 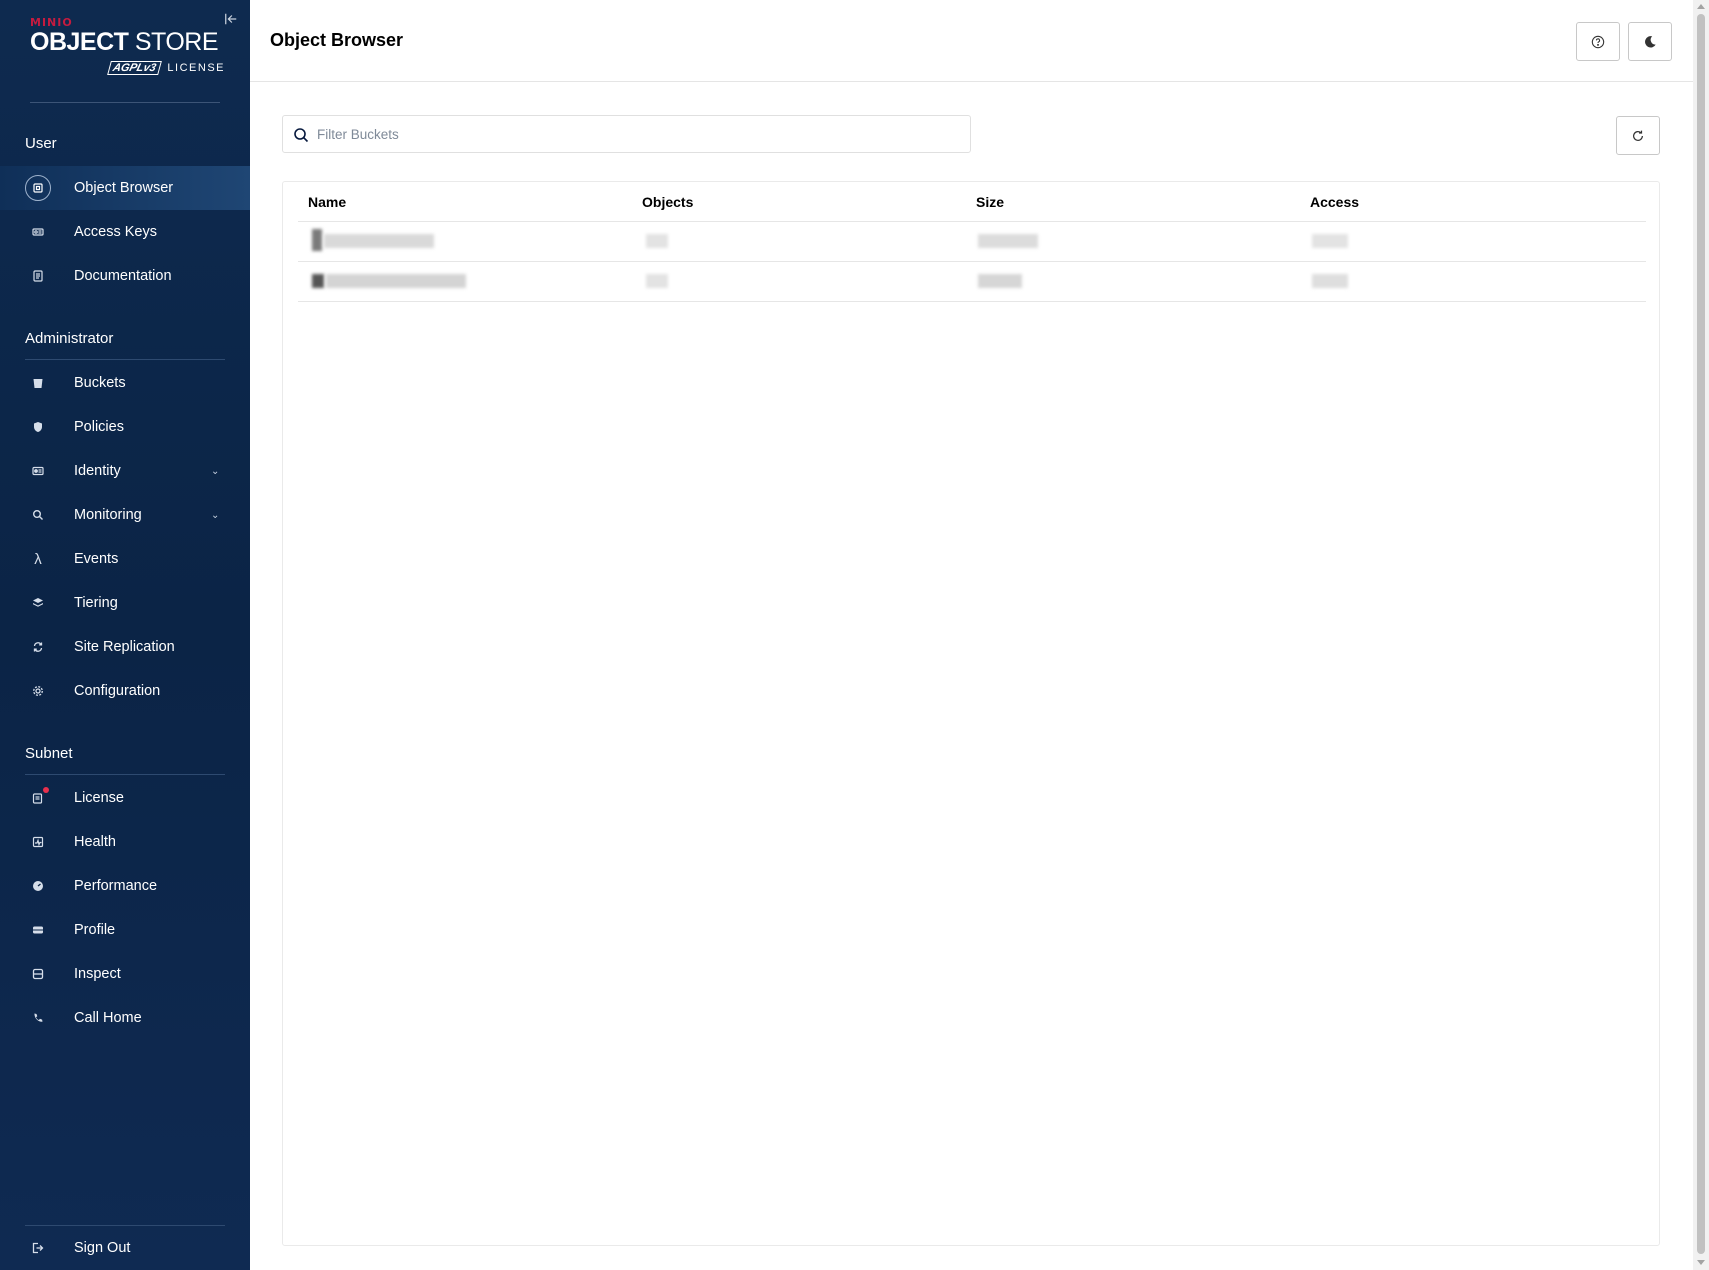 I want to click on sidebar-item-label: Configuration, so click(x=117, y=691).